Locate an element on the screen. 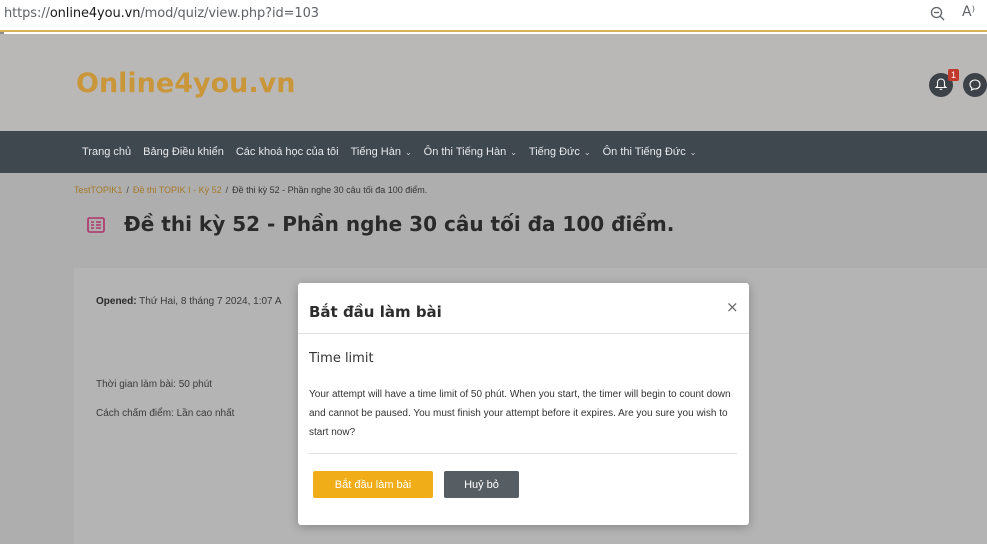  url-prefix: https:// is located at coordinates (27, 13).